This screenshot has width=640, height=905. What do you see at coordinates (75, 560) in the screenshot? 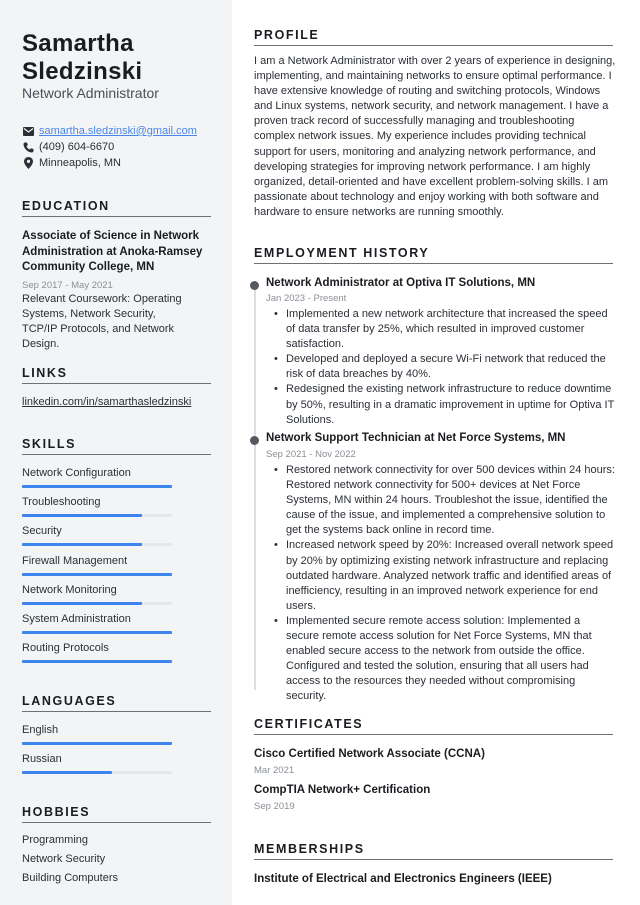
I see `skill-label: Firewall Management` at bounding box center [75, 560].